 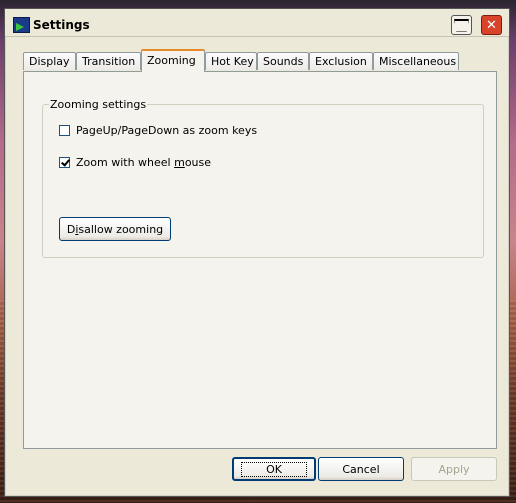 What do you see at coordinates (167, 130) in the screenshot?
I see `pageup-pagedown-label: PageUp/PageDown as zoom keys` at bounding box center [167, 130].